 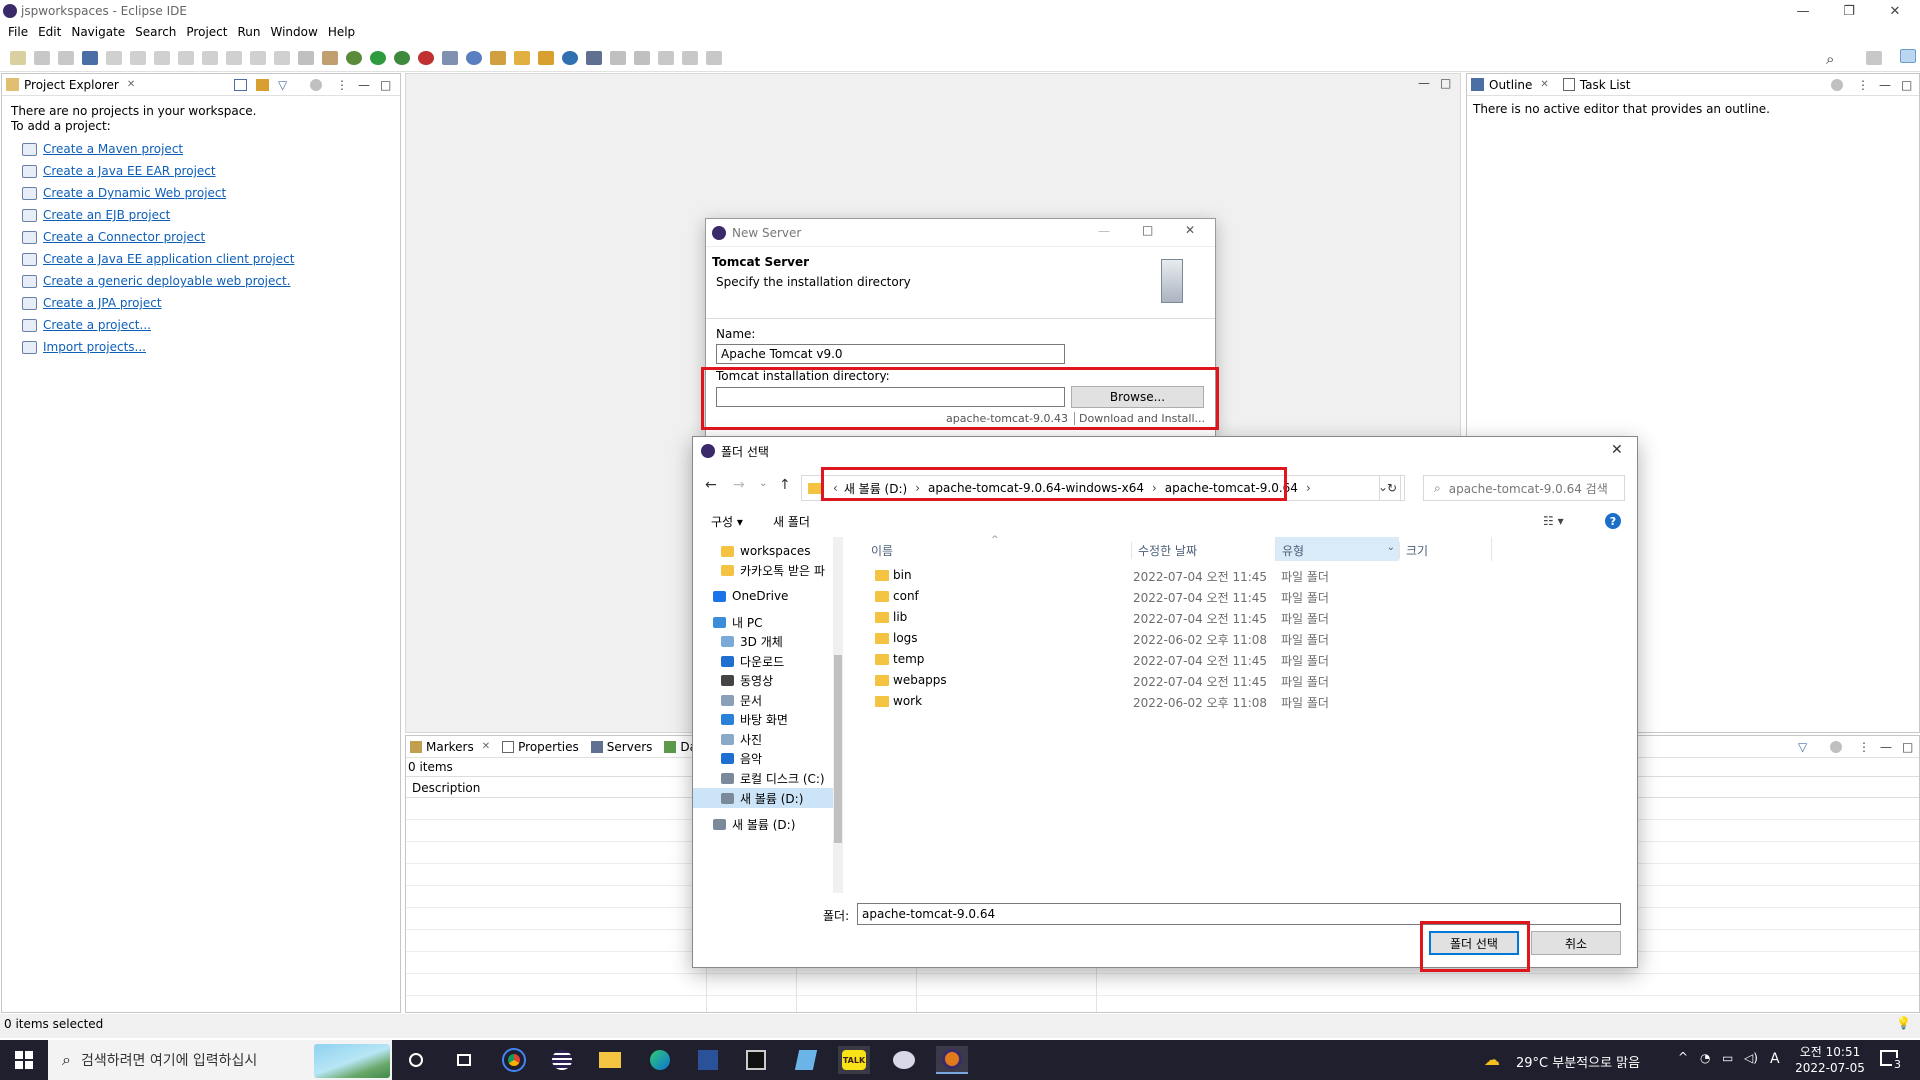 I want to click on file-row: webapps 2022-07-04 오전 11:45 파일 폴더, so click(x=1171, y=680).